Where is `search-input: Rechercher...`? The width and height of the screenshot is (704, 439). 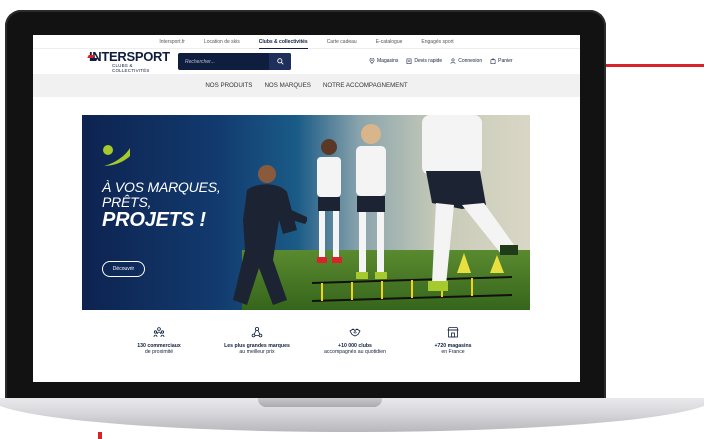
search-input: Rechercher... is located at coordinates (227, 62).